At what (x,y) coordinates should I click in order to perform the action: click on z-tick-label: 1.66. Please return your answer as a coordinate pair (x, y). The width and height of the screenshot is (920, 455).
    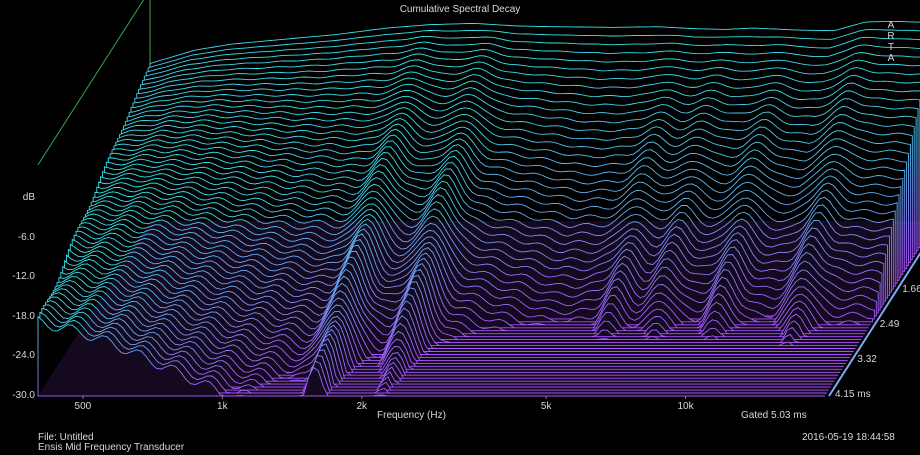
    Looking at the image, I should click on (911, 289).